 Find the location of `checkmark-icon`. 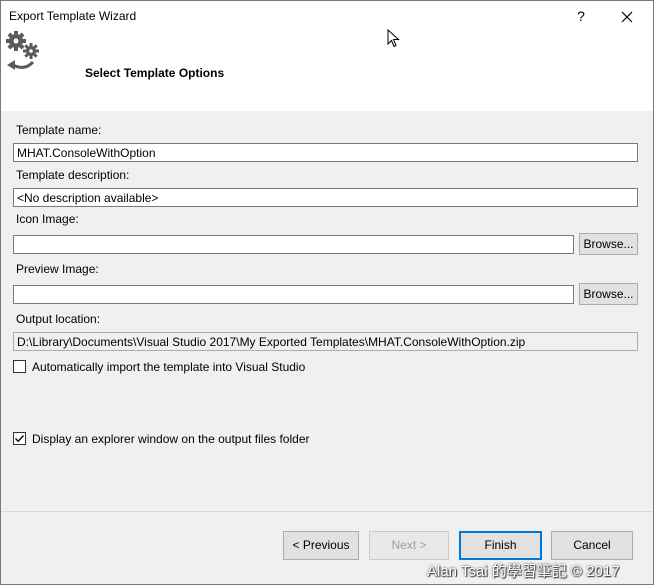

checkmark-icon is located at coordinates (20, 439).